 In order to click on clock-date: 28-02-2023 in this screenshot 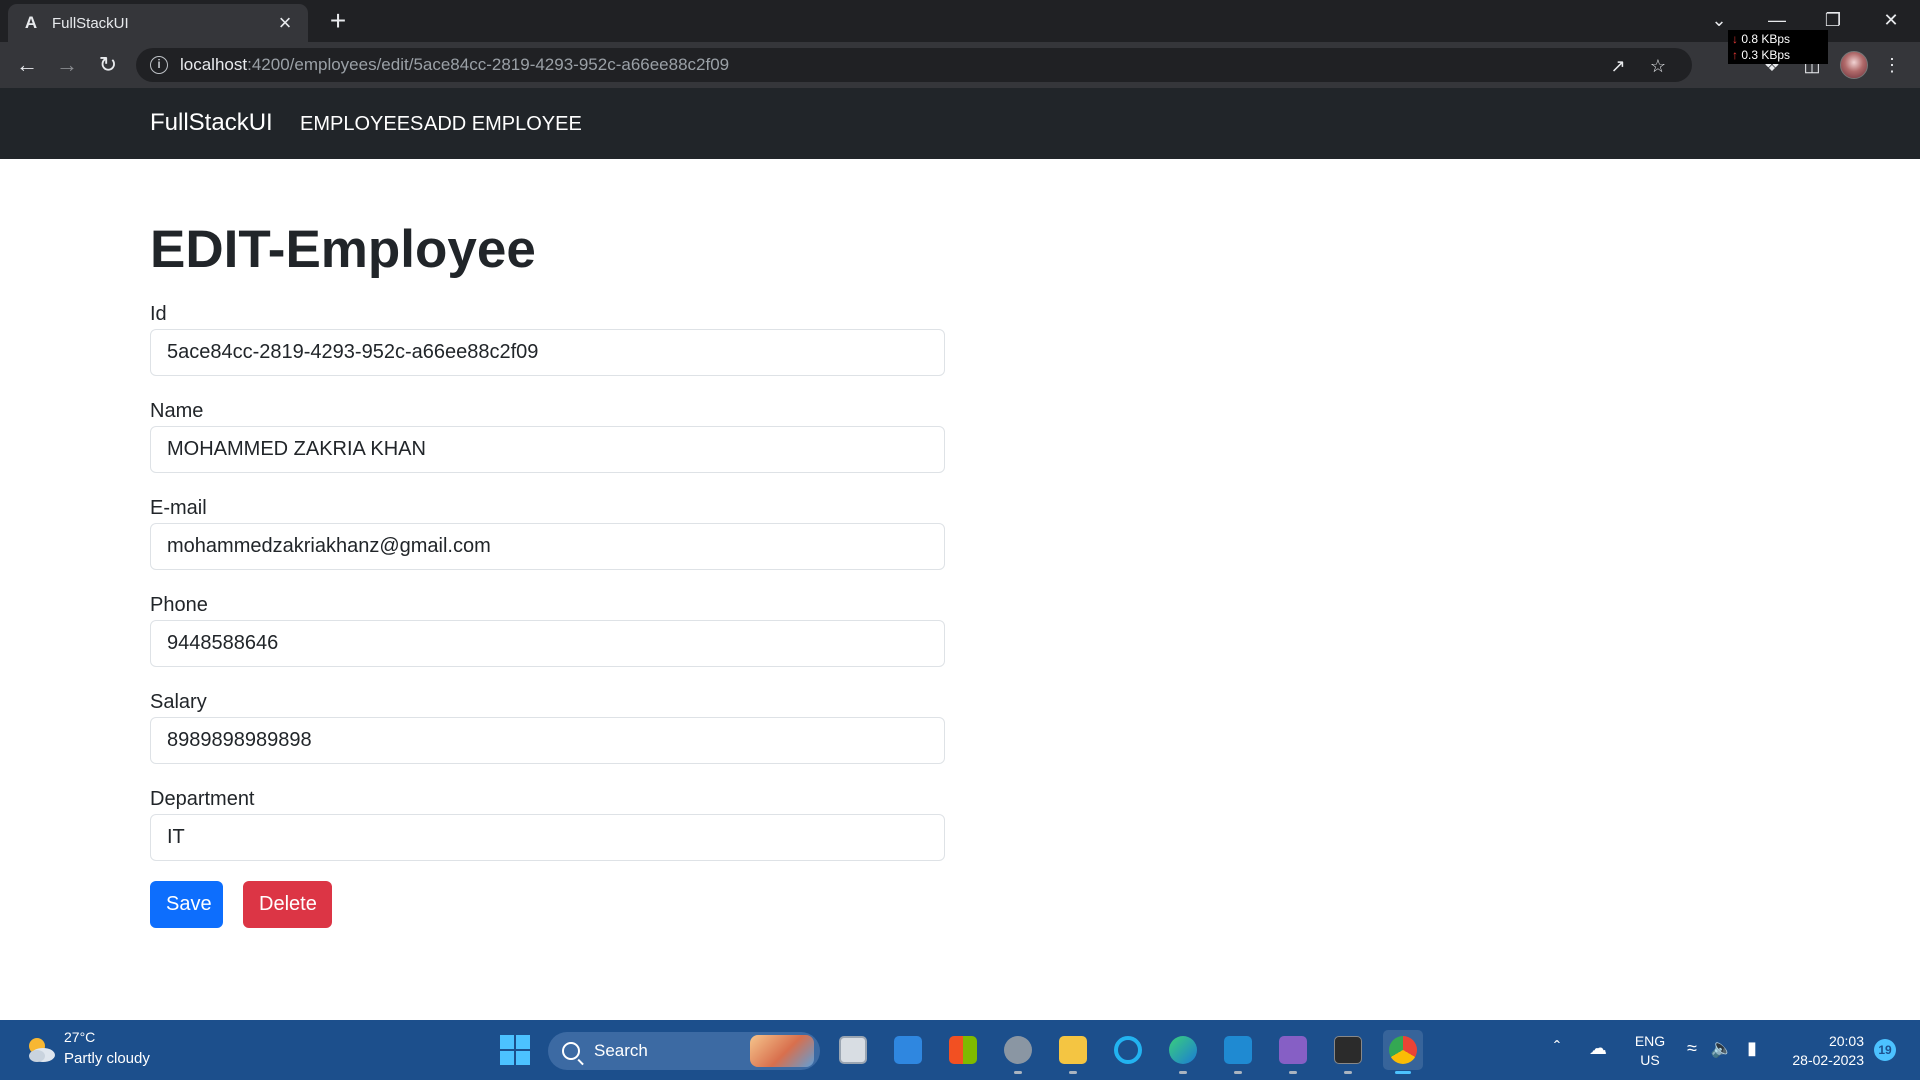, I will do `click(1828, 1060)`.